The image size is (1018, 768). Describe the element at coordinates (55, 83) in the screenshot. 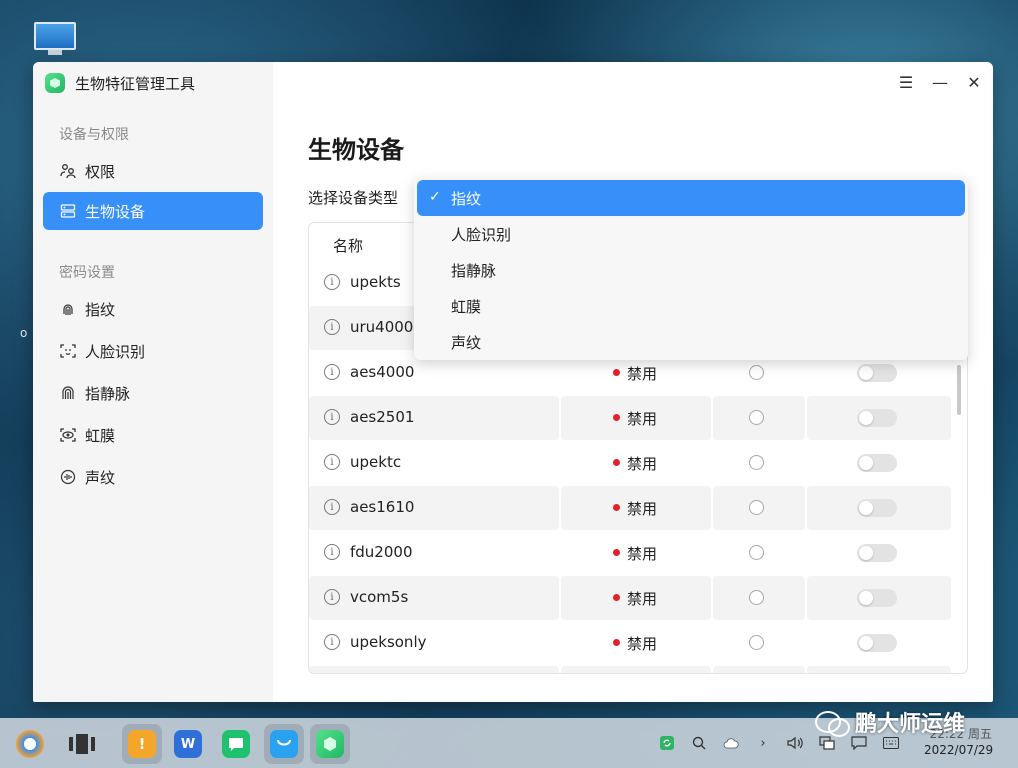

I see `app-logo-icon` at that location.